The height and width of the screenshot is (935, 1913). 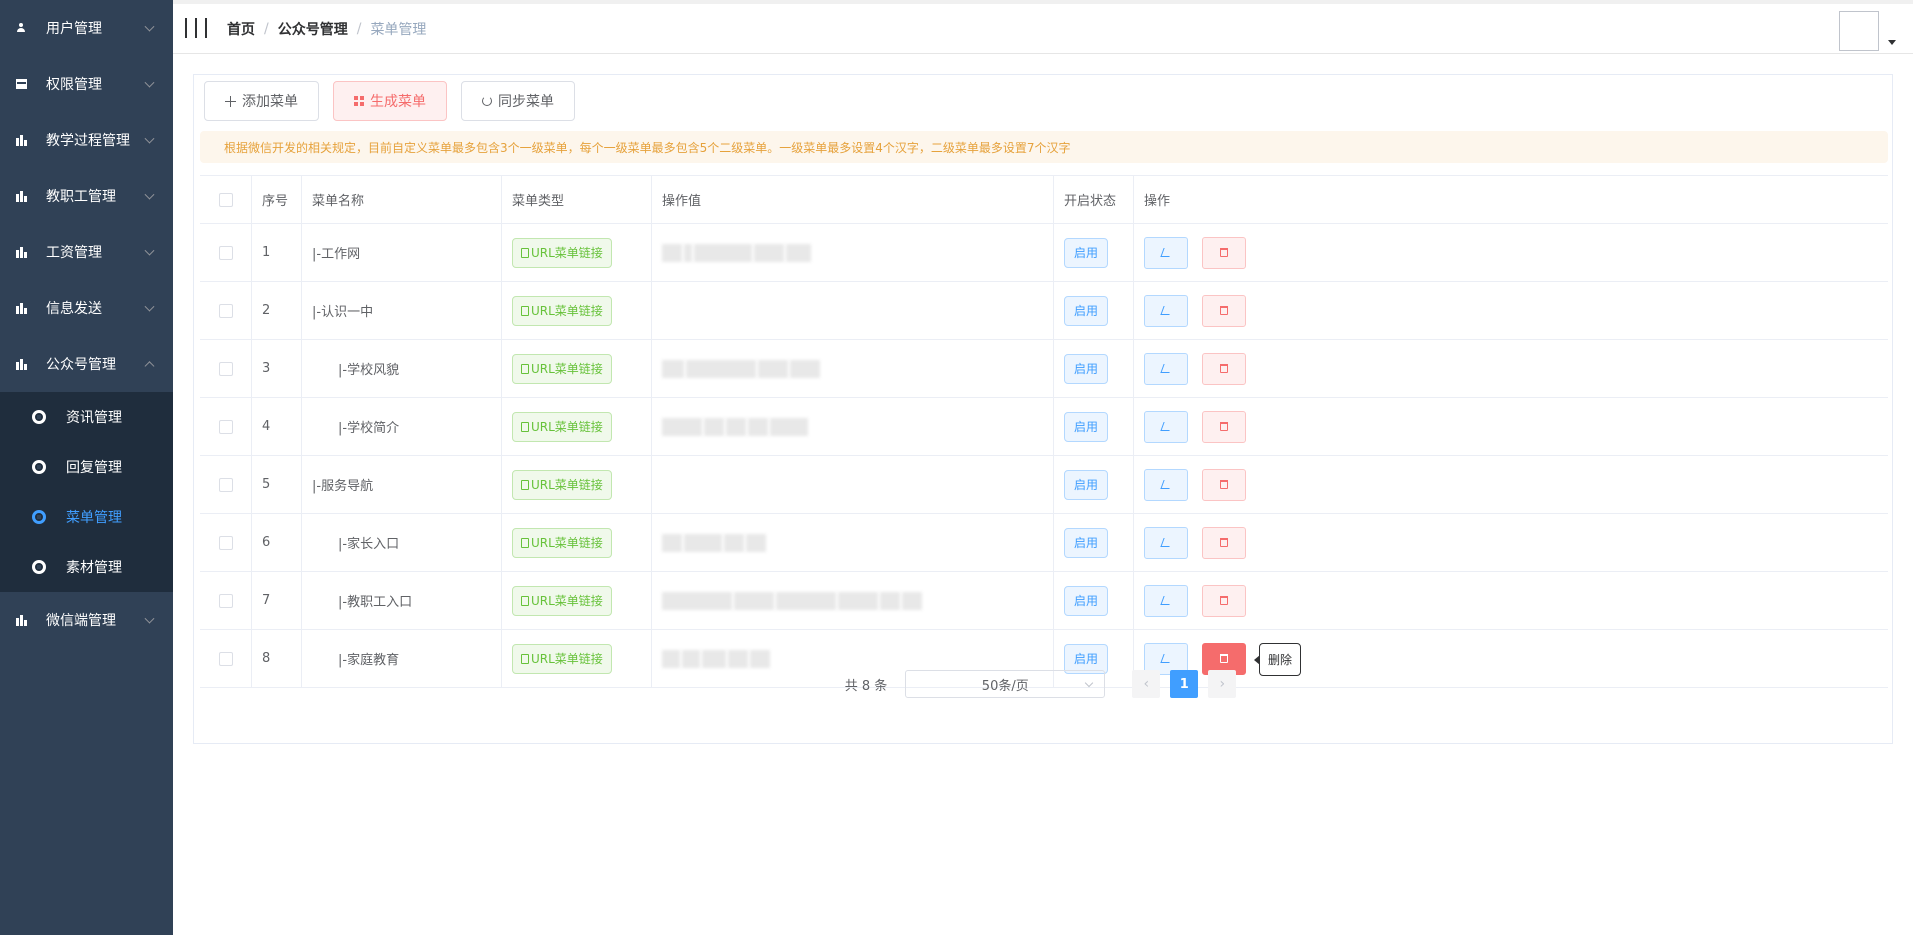 I want to click on generate-menu-button: 生成菜单, so click(x=390, y=101).